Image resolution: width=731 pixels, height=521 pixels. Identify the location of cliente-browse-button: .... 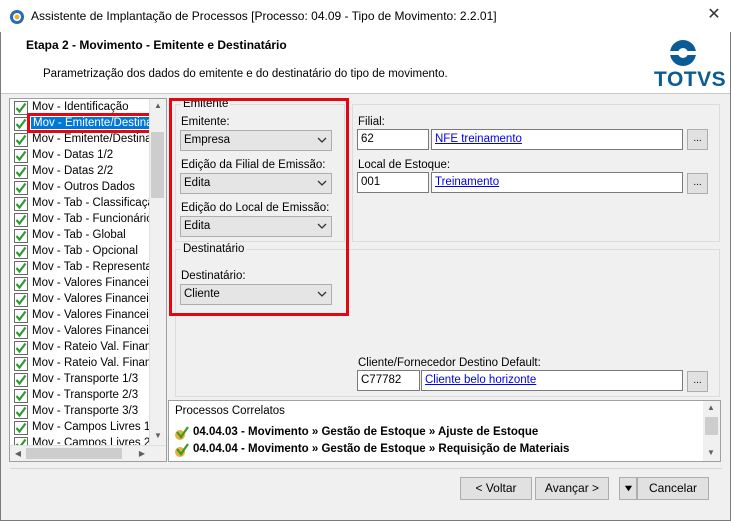
(697, 381).